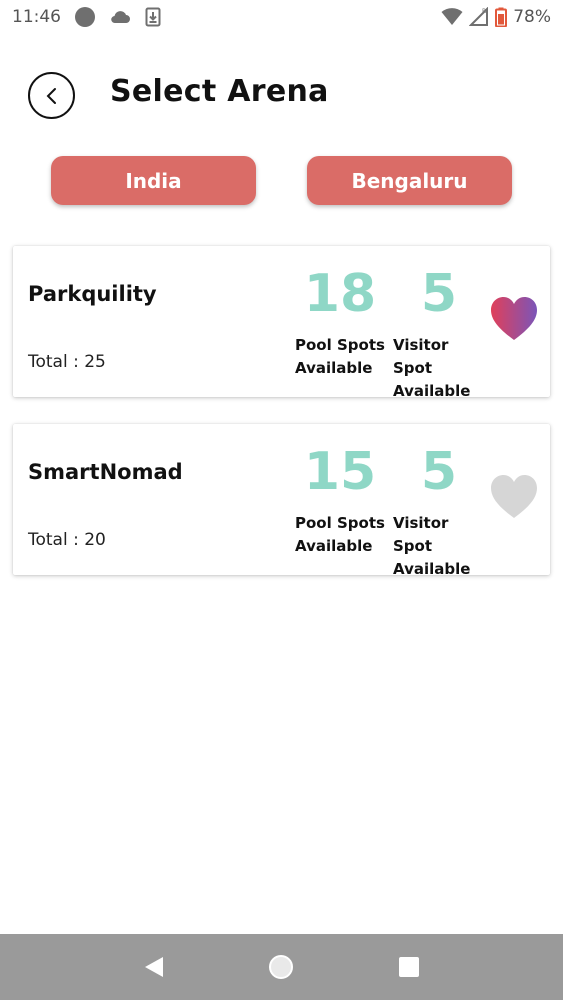  Describe the element at coordinates (452, 16) in the screenshot. I see `wifi-icon` at that location.